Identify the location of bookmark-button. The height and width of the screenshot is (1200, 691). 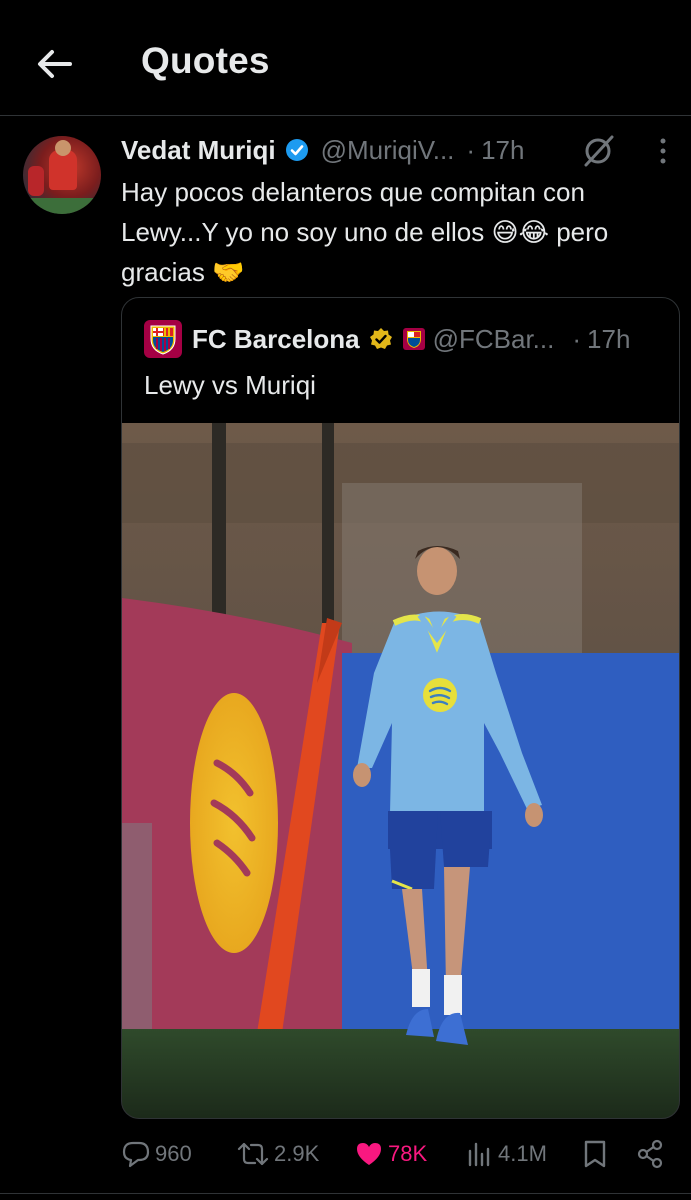
(597, 1154).